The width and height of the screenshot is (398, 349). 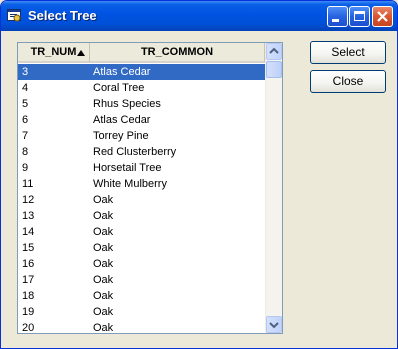 I want to click on tree-app-icon, so click(x=14, y=15).